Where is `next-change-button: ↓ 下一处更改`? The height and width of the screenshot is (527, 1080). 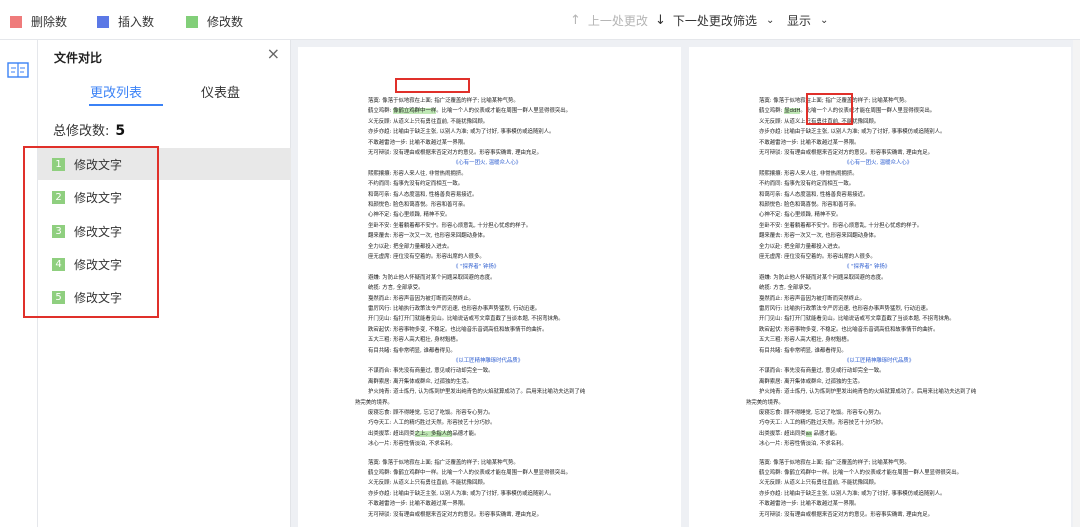
next-change-button: ↓ 下一处更改 is located at coordinates (694, 20).